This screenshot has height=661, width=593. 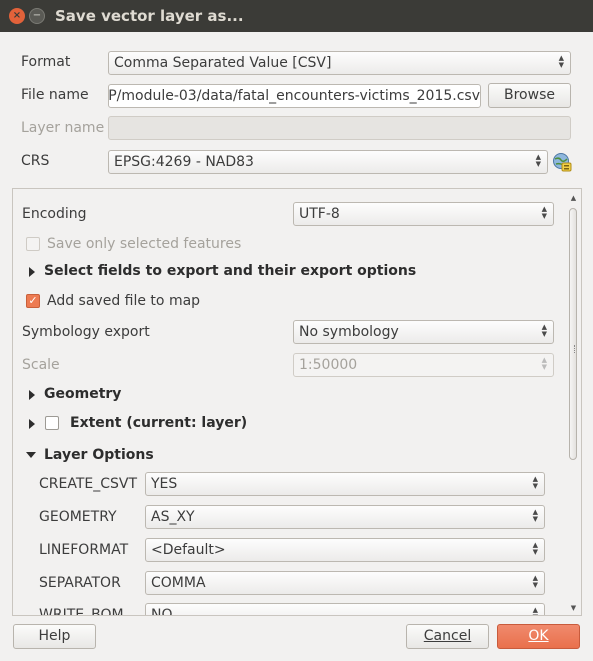 What do you see at coordinates (223, 63) in the screenshot?
I see `format-value: Comma Separated Value [CSV]` at bounding box center [223, 63].